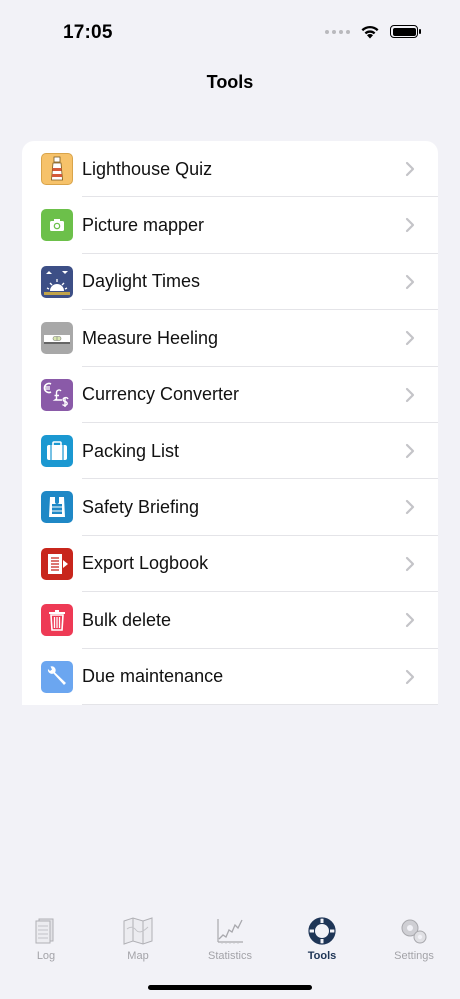 This screenshot has height=999, width=460. Describe the element at coordinates (57, 620) in the screenshot. I see `trash-icon` at that location.